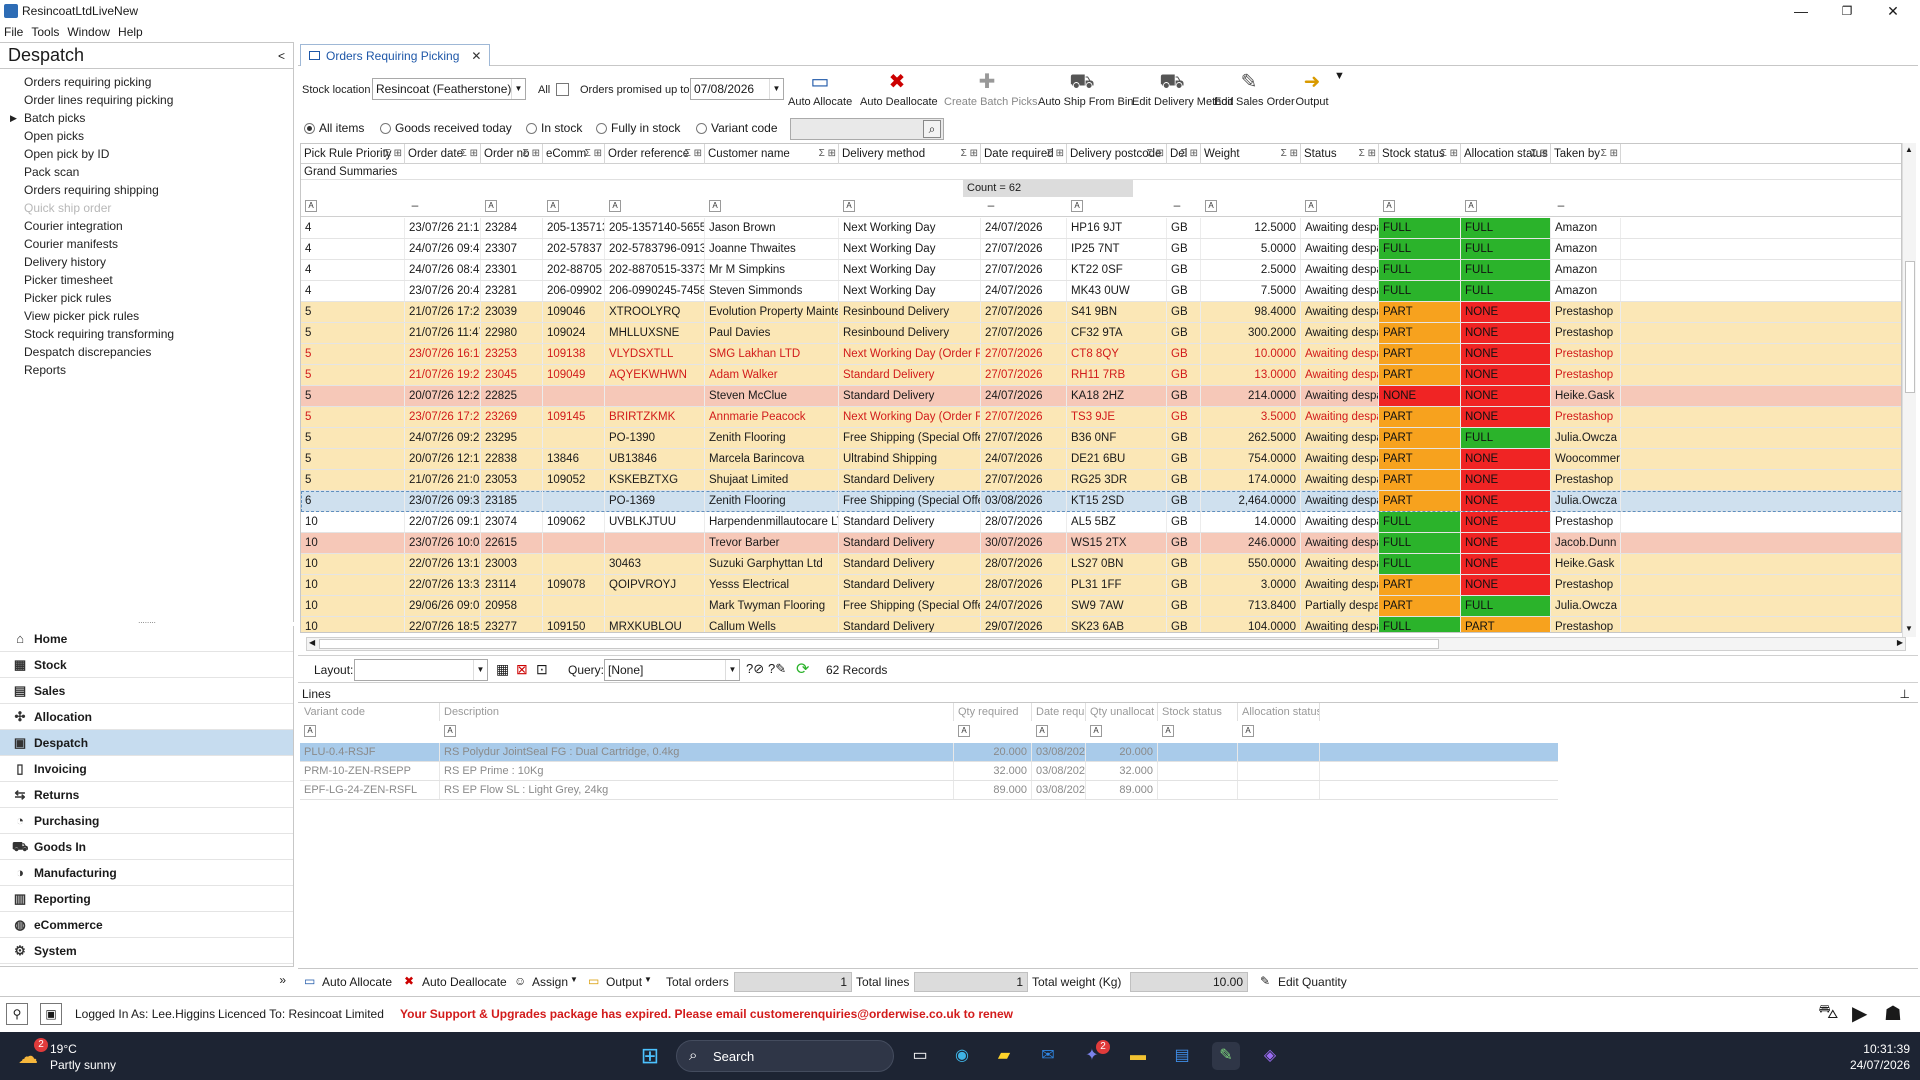 The height and width of the screenshot is (1080, 1920). I want to click on menu-file: File, so click(13, 32).